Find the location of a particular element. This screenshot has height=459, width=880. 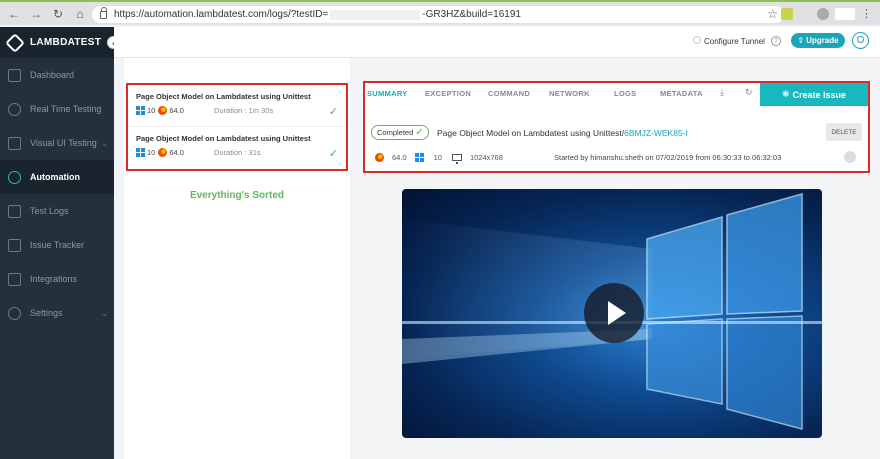

brand-name: LAMBDATEST is located at coordinates (66, 42).